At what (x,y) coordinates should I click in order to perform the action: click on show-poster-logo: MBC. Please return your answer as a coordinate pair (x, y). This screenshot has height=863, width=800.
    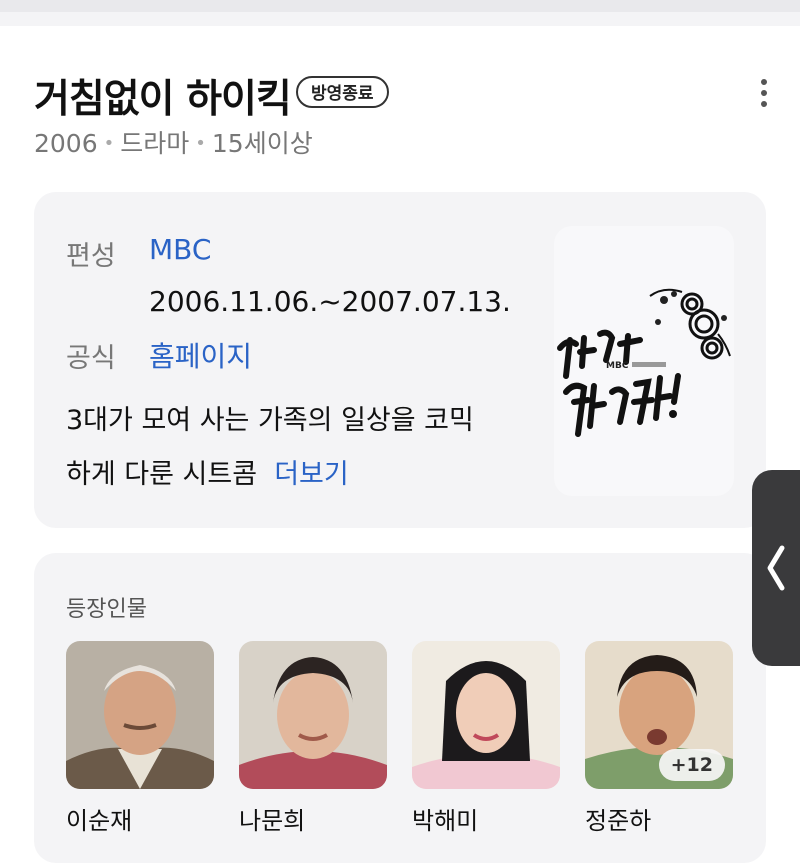
    Looking at the image, I should click on (644, 362).